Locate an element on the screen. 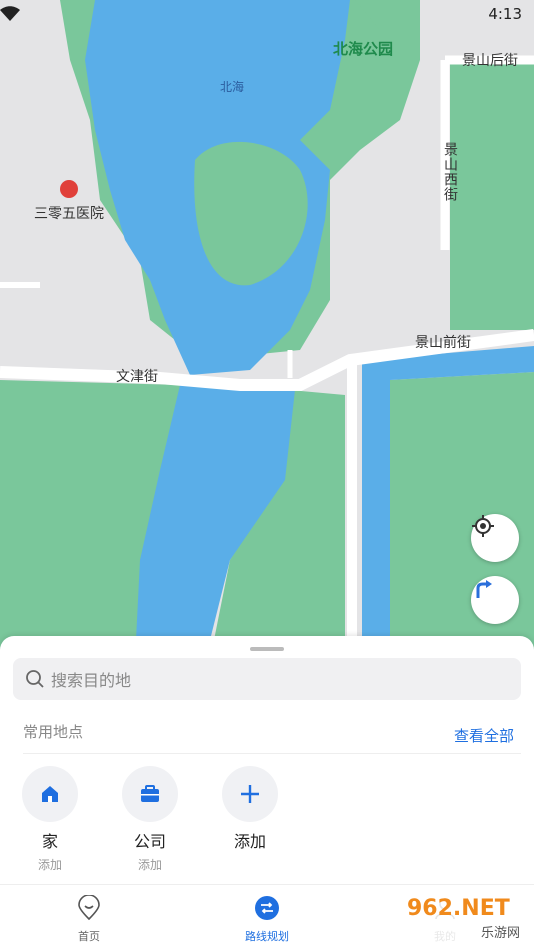 Image resolution: width=534 pixels, height=950 pixels. hospital-icon is located at coordinates (69, 189).